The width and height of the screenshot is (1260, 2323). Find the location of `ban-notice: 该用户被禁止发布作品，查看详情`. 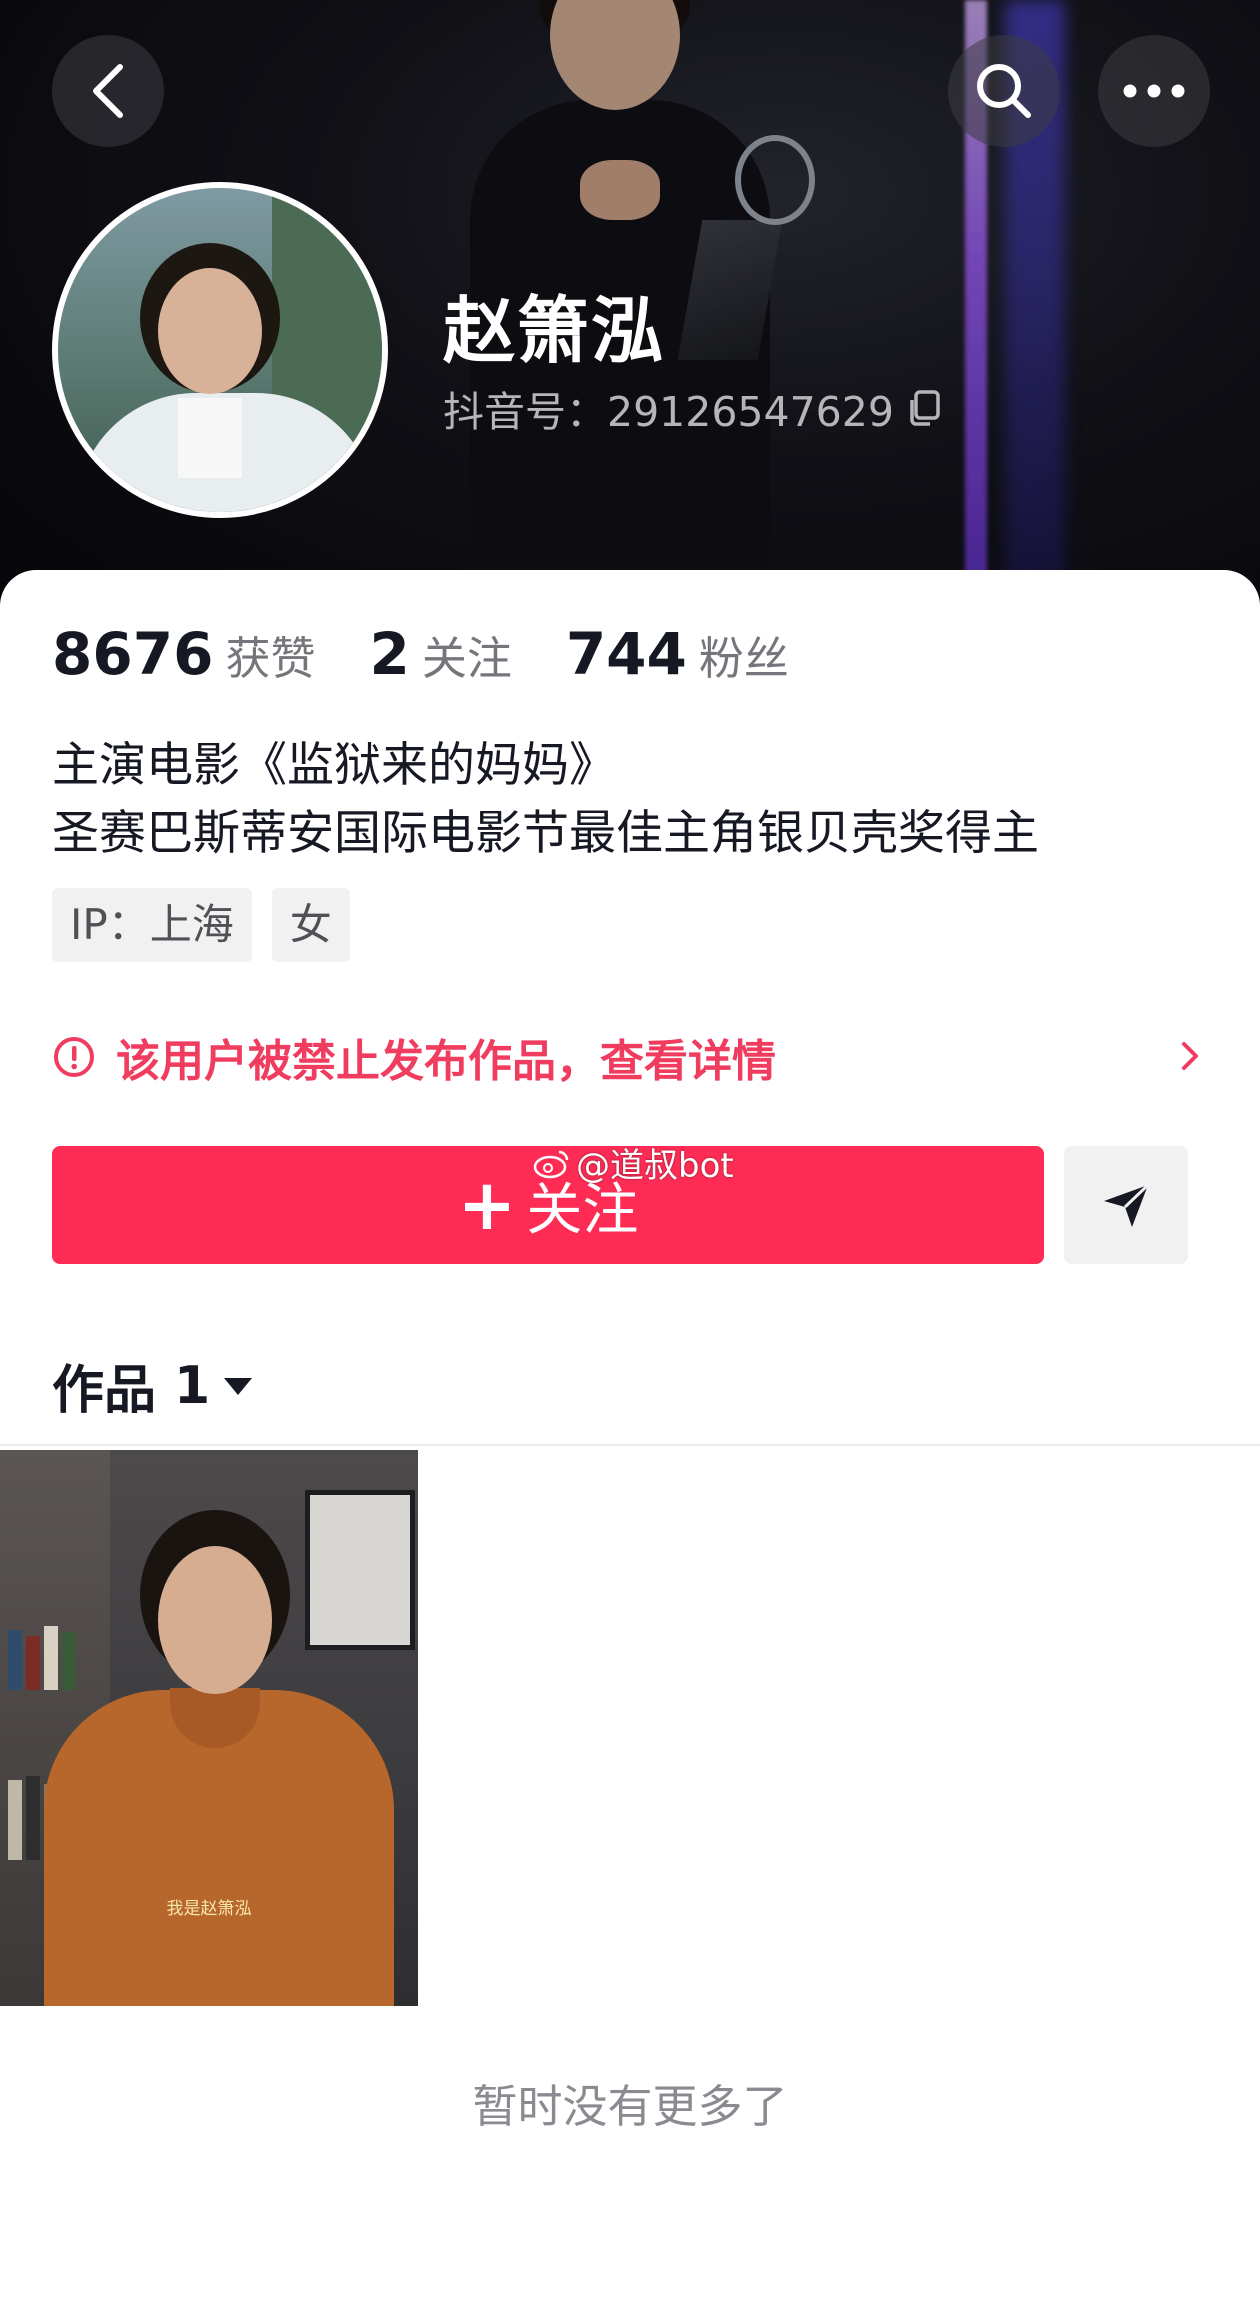

ban-notice: 该用户被禁止发布作品，查看详情 is located at coordinates (627, 1057).